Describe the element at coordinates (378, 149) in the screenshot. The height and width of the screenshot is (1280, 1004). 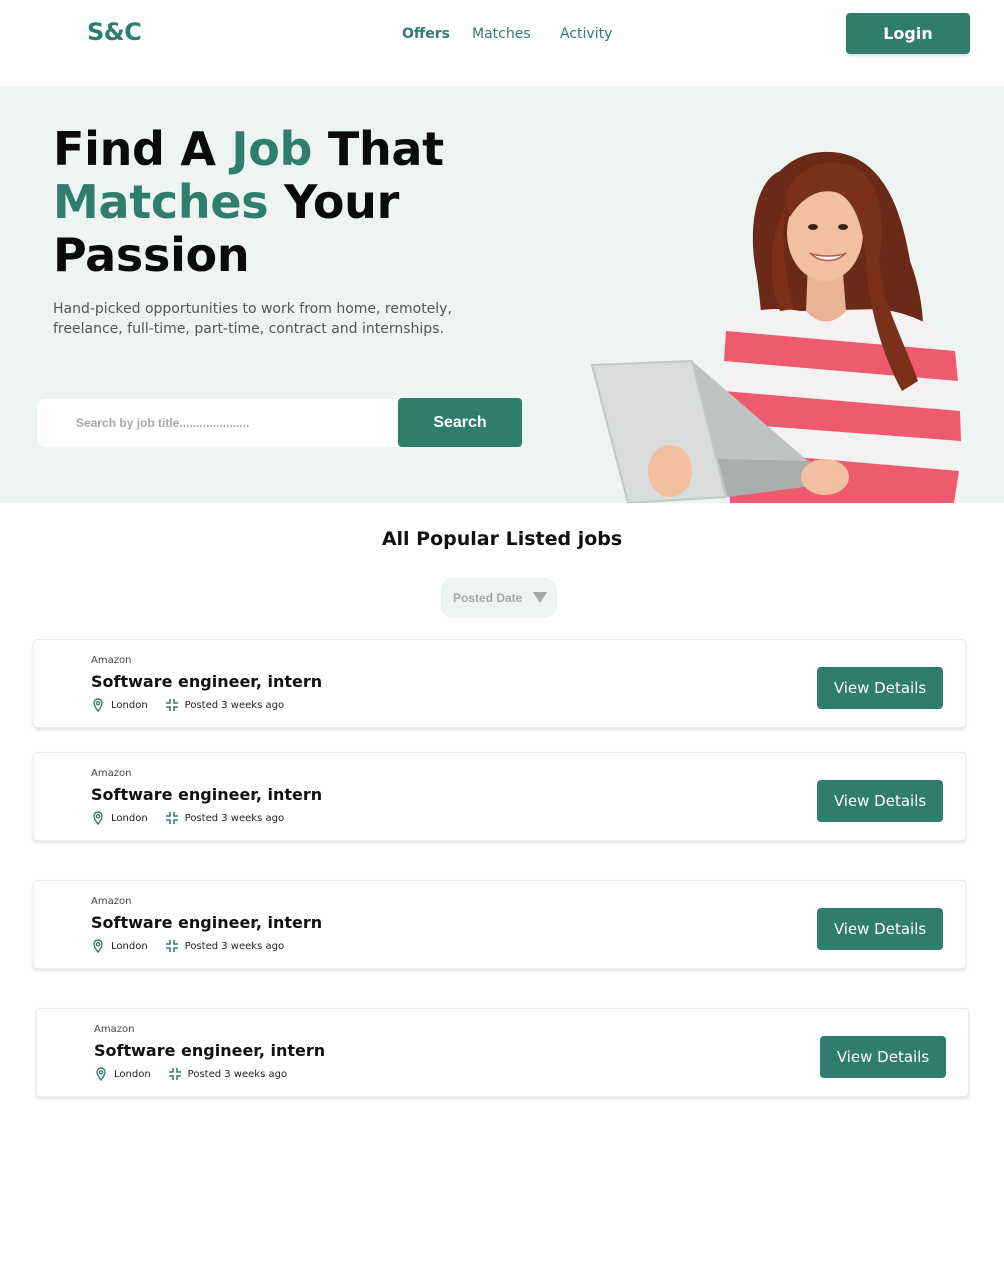
I see `headline-part-2: That` at that location.